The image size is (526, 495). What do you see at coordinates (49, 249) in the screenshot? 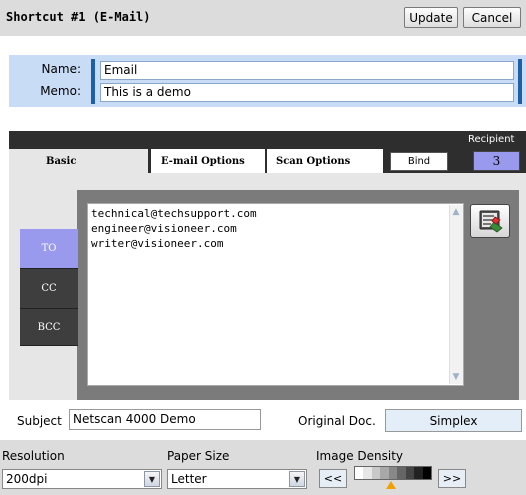
I see `recipient-type-to: TO` at bounding box center [49, 249].